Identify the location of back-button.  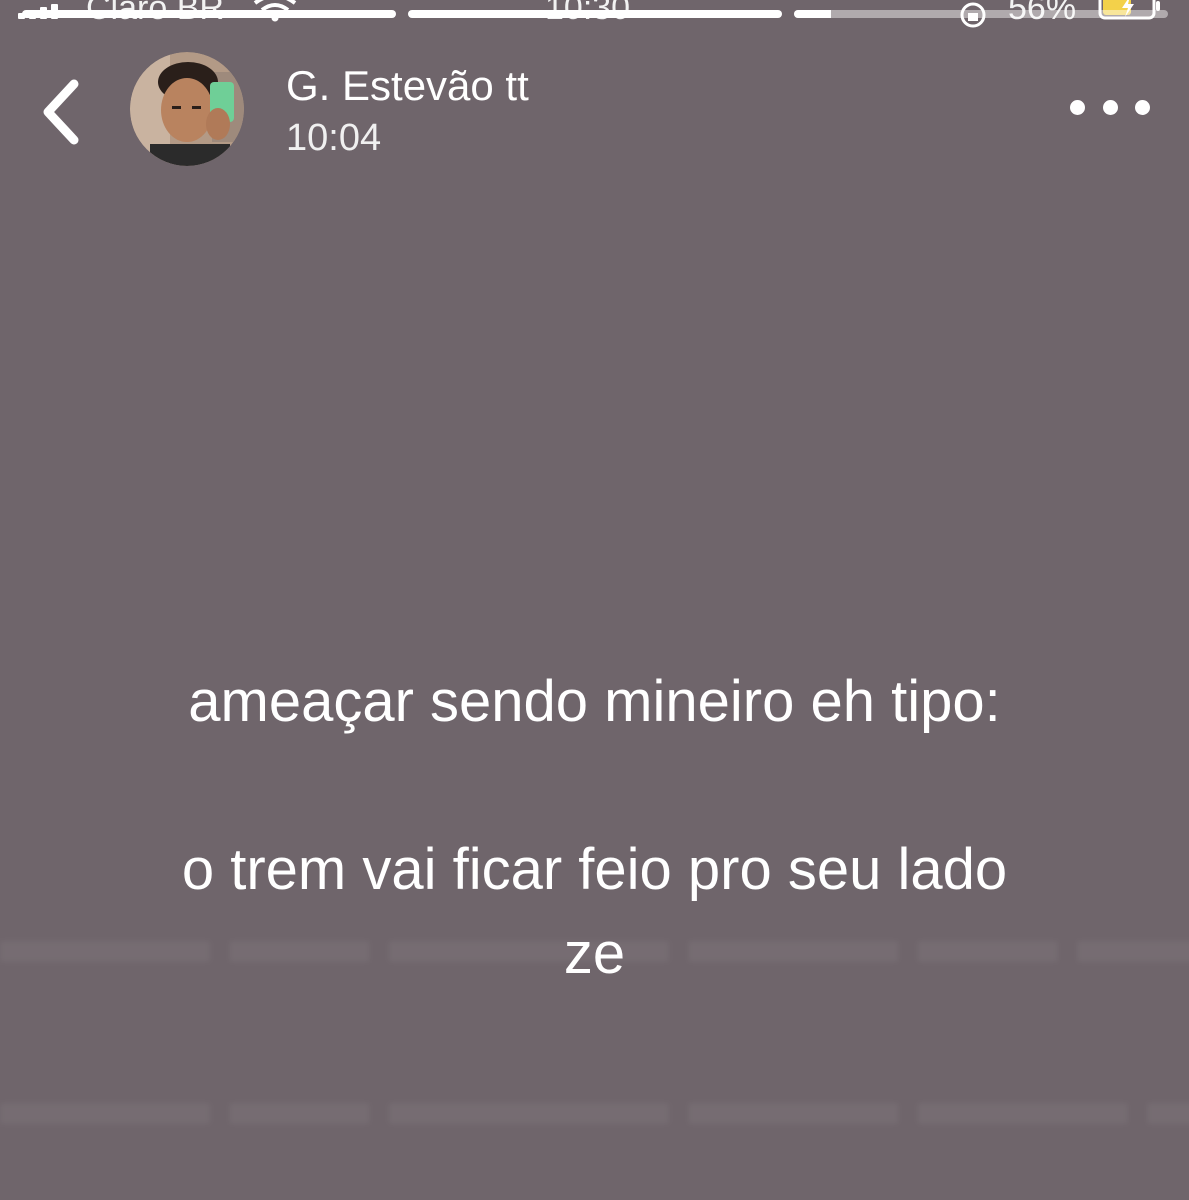
(64, 112).